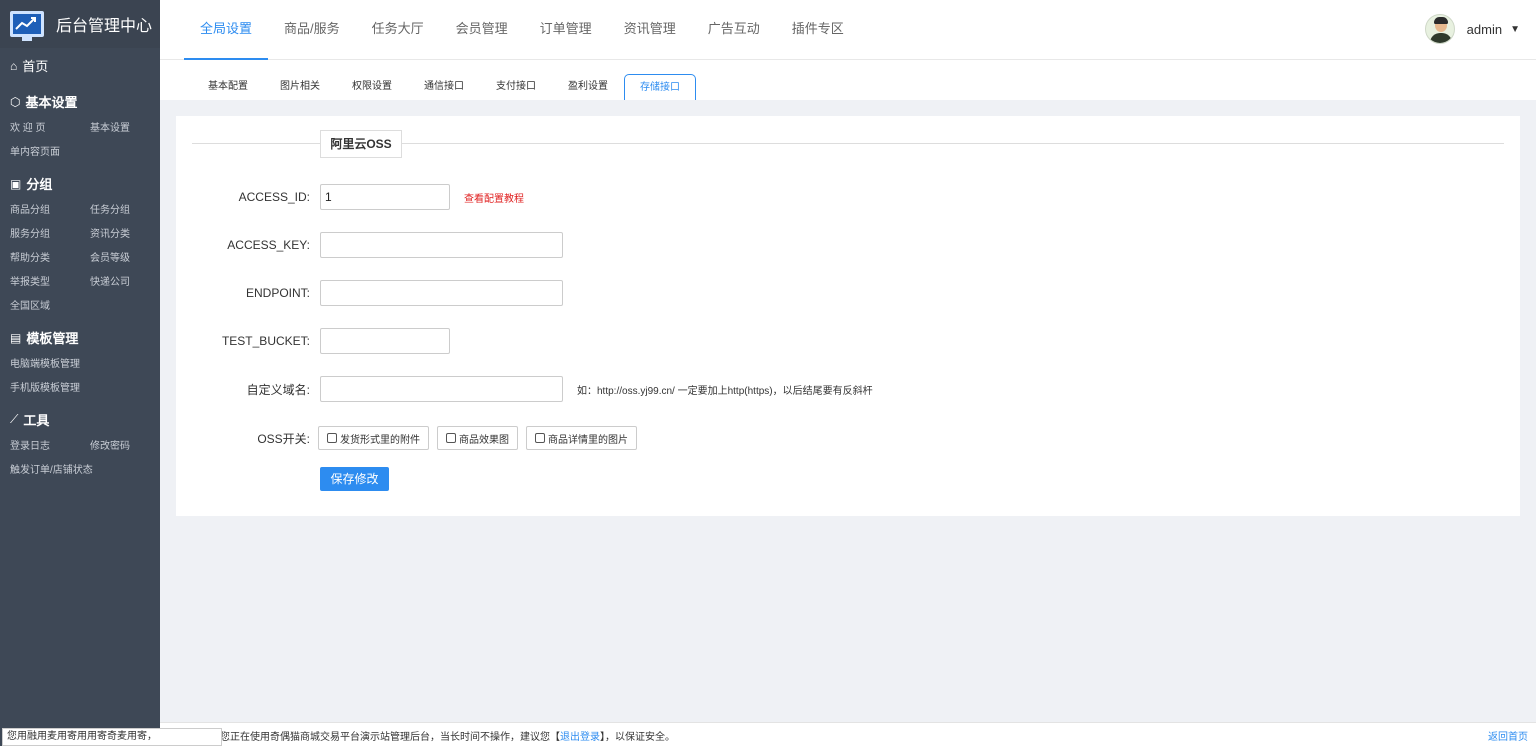 The image size is (1536, 746). I want to click on custom-domain-input, so click(441, 389).